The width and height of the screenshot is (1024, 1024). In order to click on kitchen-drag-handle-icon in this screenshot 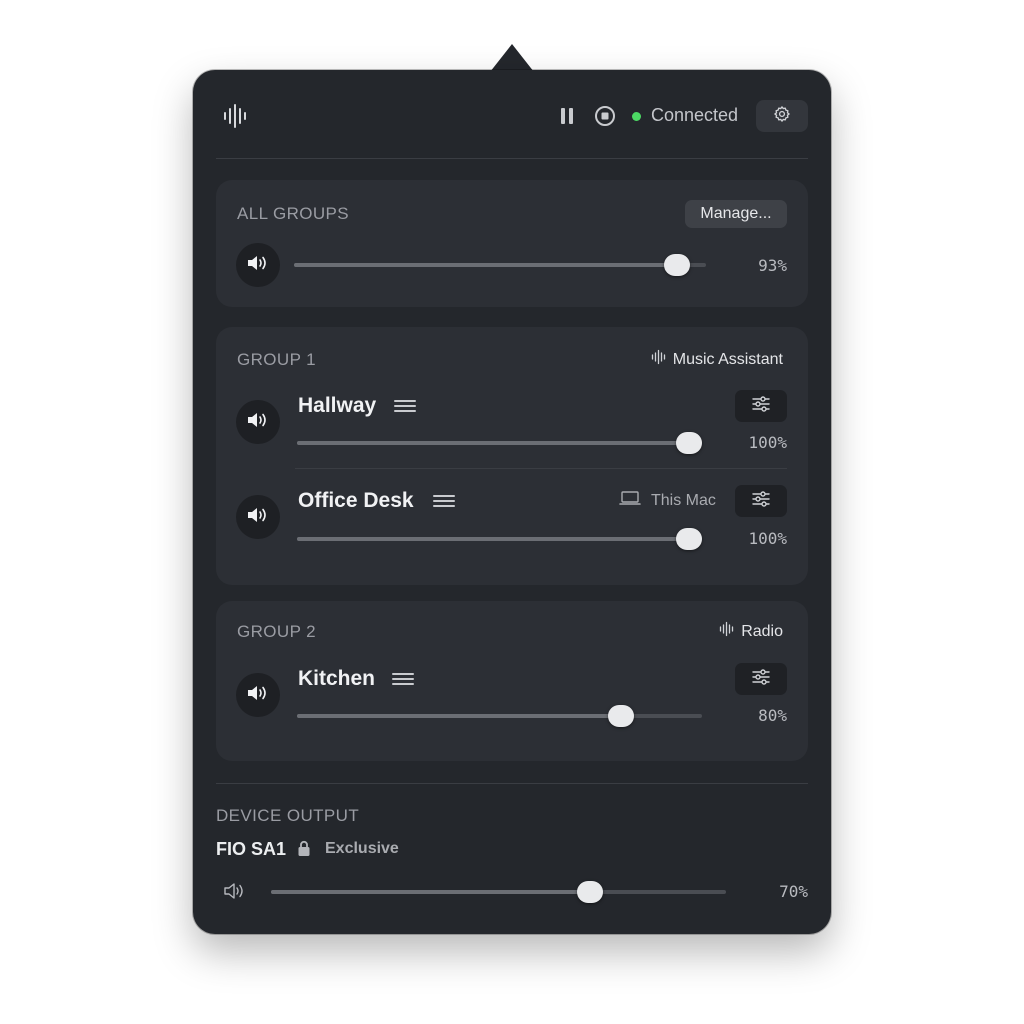, I will do `click(403, 679)`.